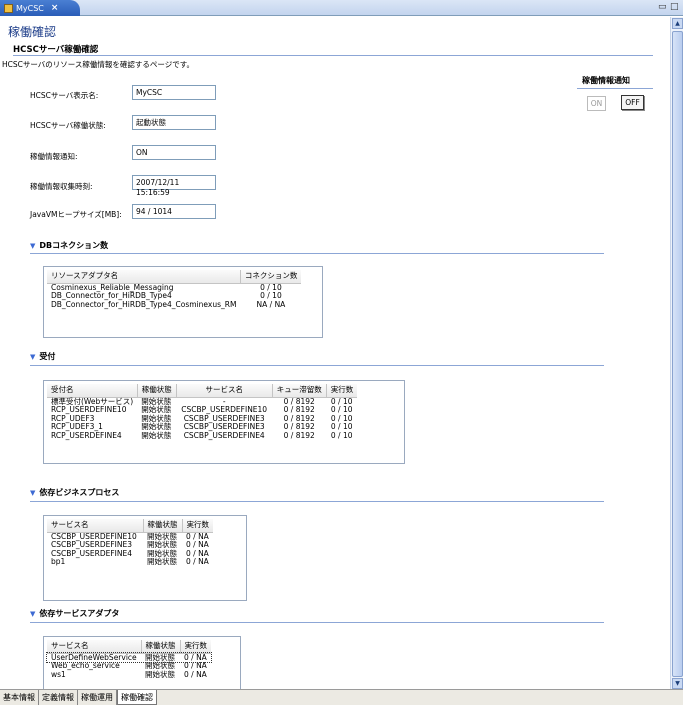 The height and width of the screenshot is (705, 683). Describe the element at coordinates (674, 7) in the screenshot. I see `maximize-icon: □` at that location.